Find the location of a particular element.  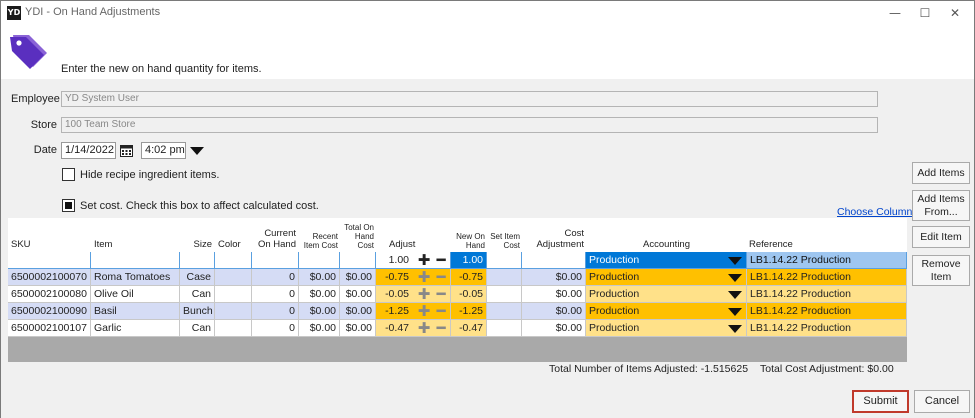

header-recent-item-cost: Recent Item Cost is located at coordinates (320, 241).